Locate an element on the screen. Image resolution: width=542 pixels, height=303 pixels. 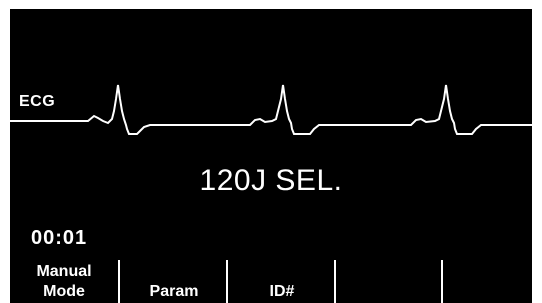
softkey-bar: Manual Mode Param ID# is located at coordinates (271, 281).